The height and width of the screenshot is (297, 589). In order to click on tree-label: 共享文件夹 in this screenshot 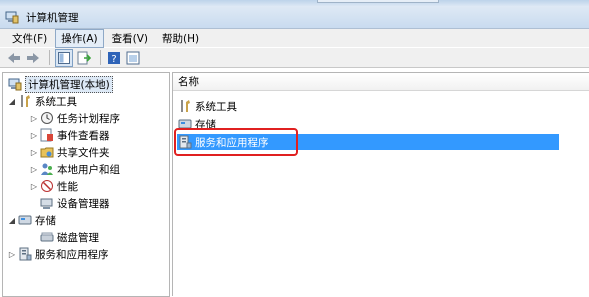, I will do `click(83, 152)`.